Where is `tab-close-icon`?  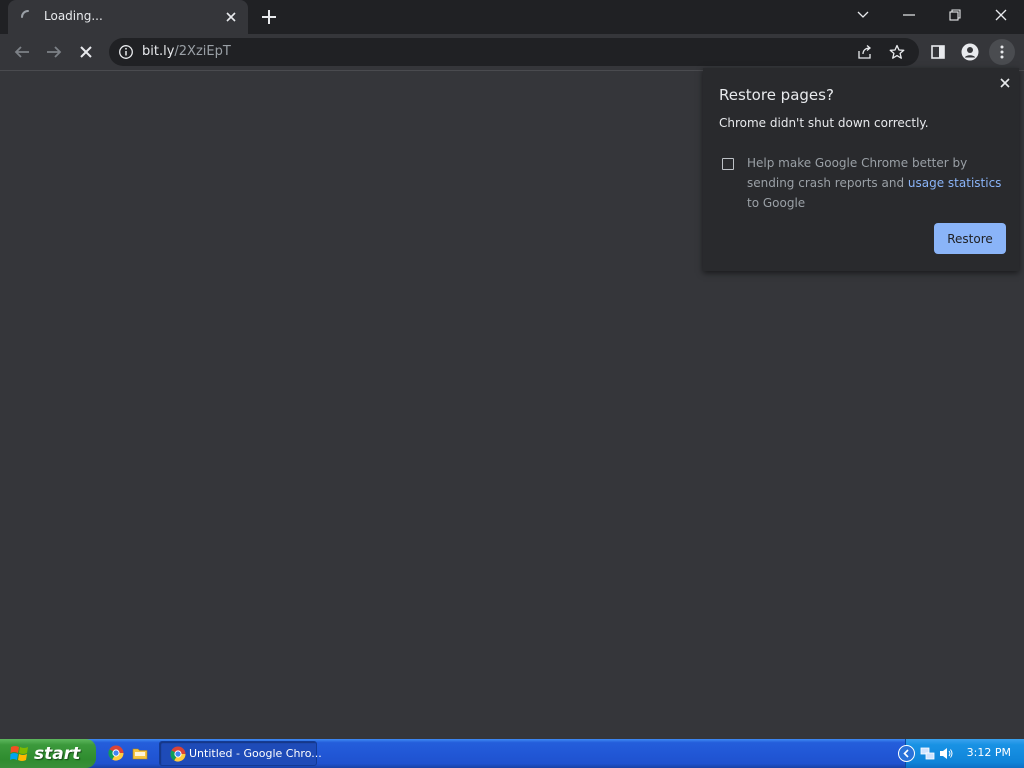 tab-close-icon is located at coordinates (231, 17).